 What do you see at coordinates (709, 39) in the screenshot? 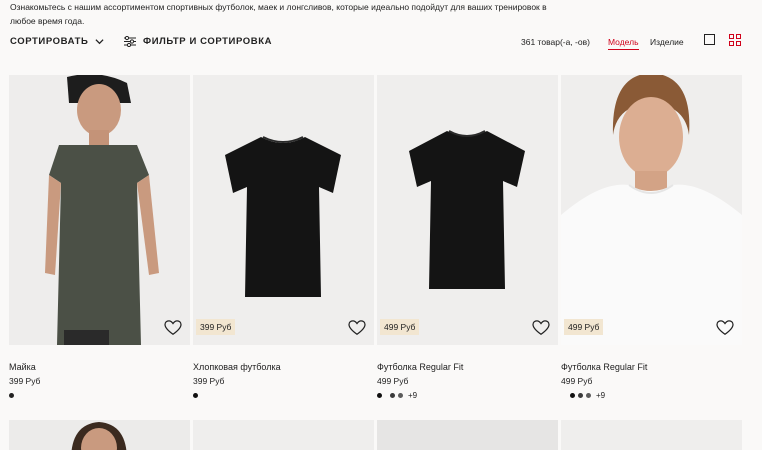
I see `single-column-view-icon` at bounding box center [709, 39].